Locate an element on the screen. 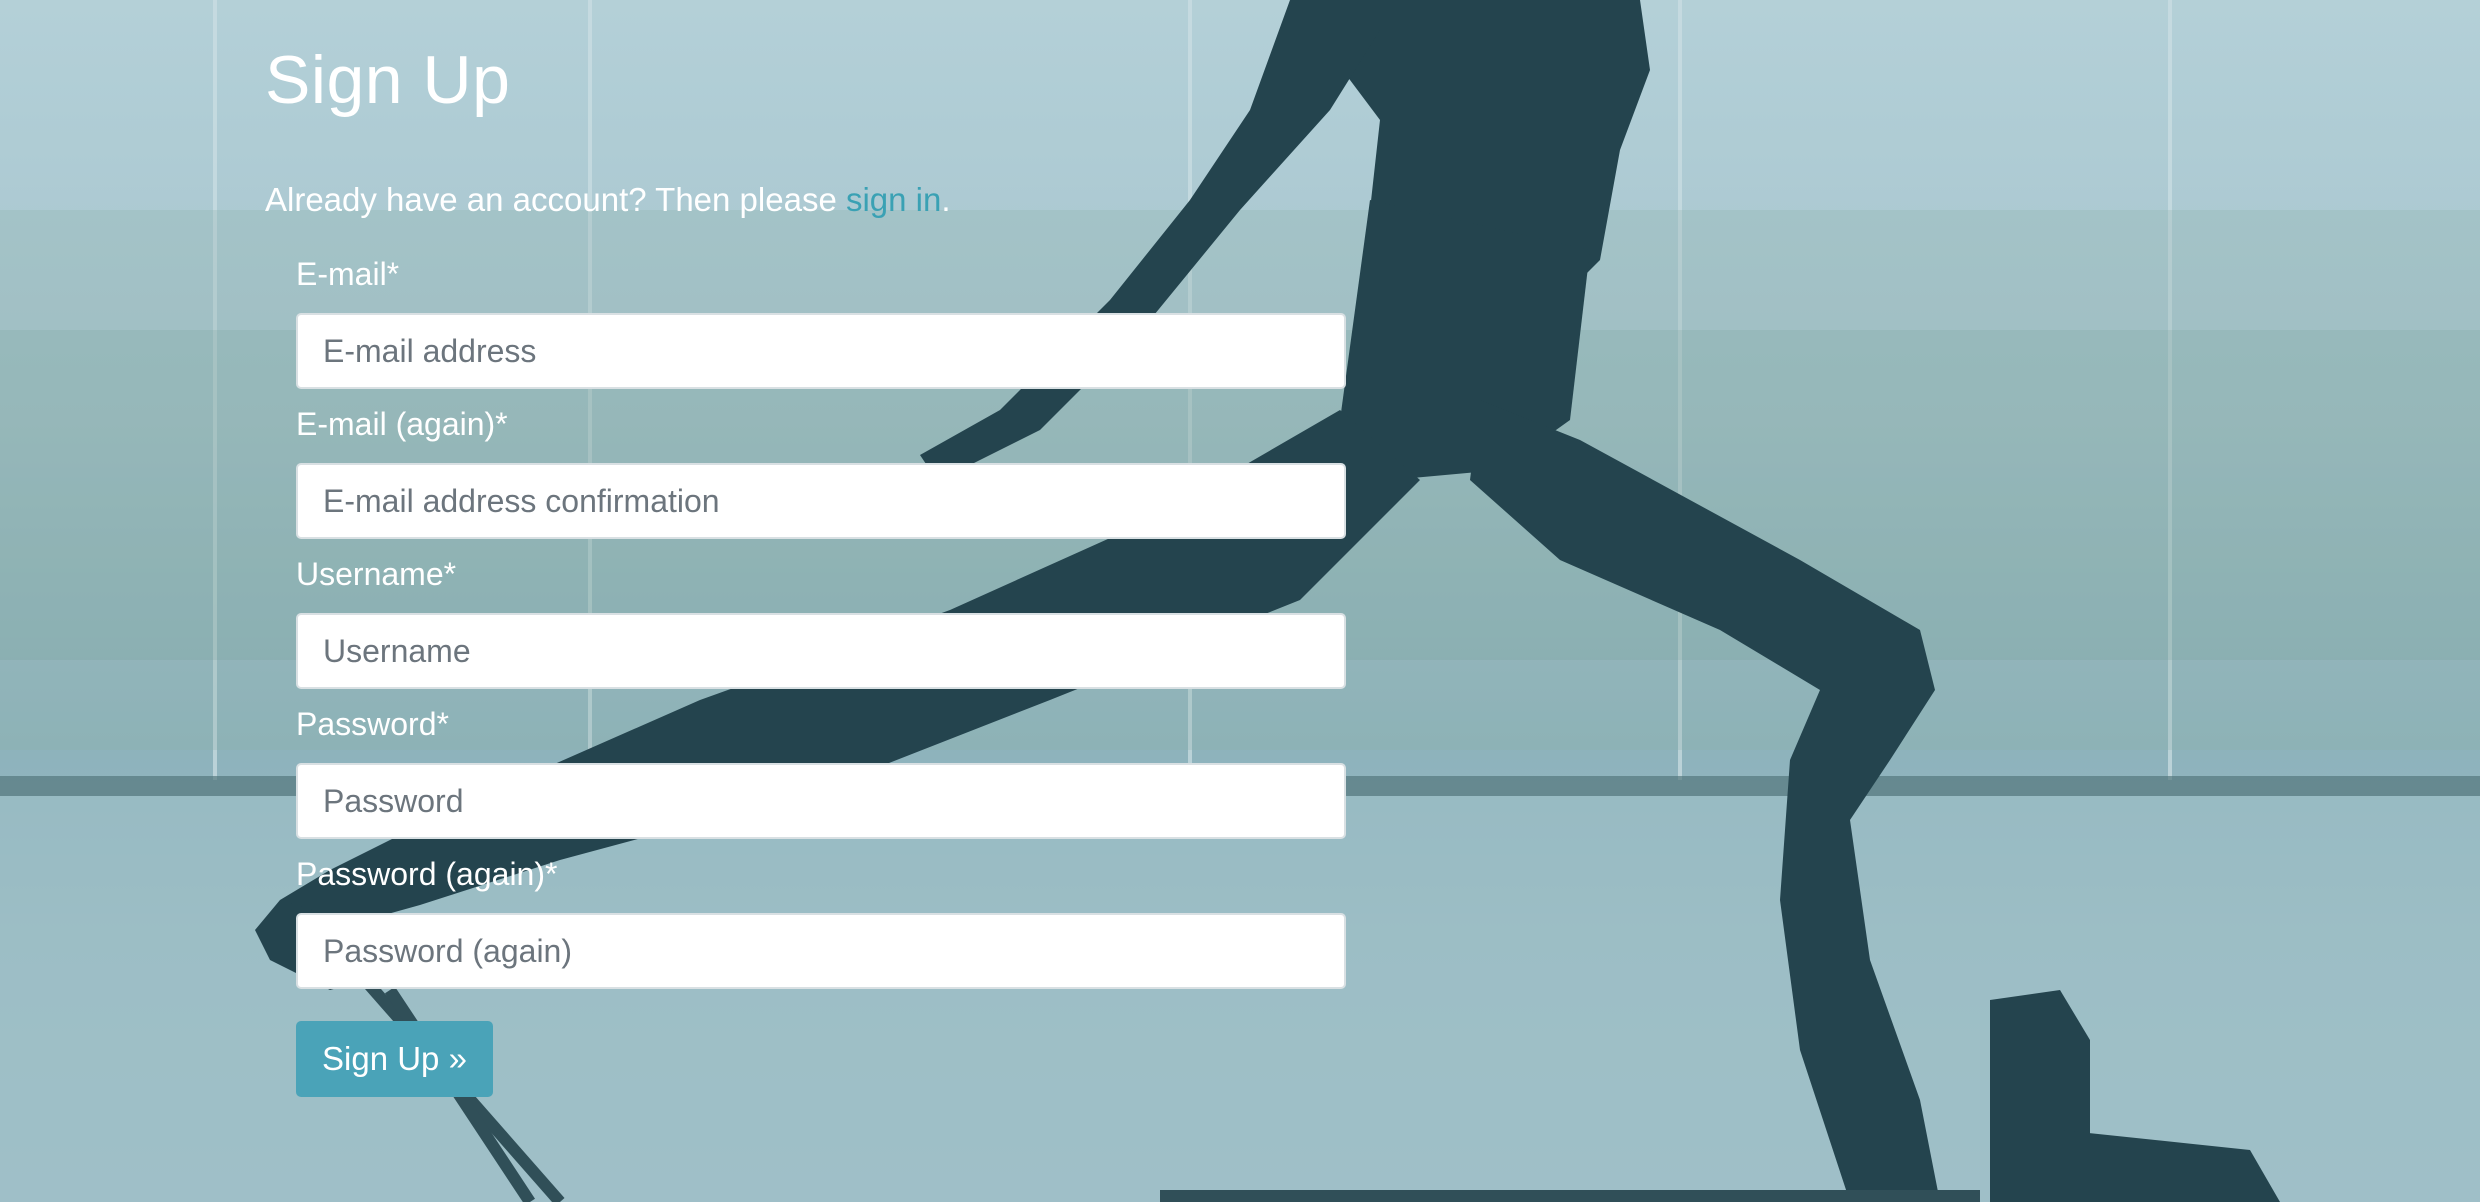 This screenshot has width=2480, height=1202. signin-prompt-suffix: . is located at coordinates (946, 199).